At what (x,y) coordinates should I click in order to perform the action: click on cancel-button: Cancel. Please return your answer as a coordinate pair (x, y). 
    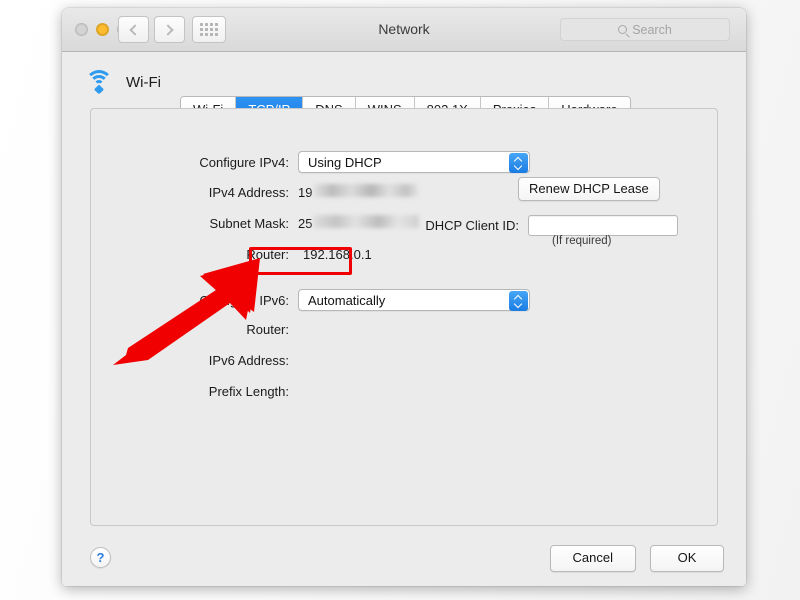
    Looking at the image, I should click on (592, 558).